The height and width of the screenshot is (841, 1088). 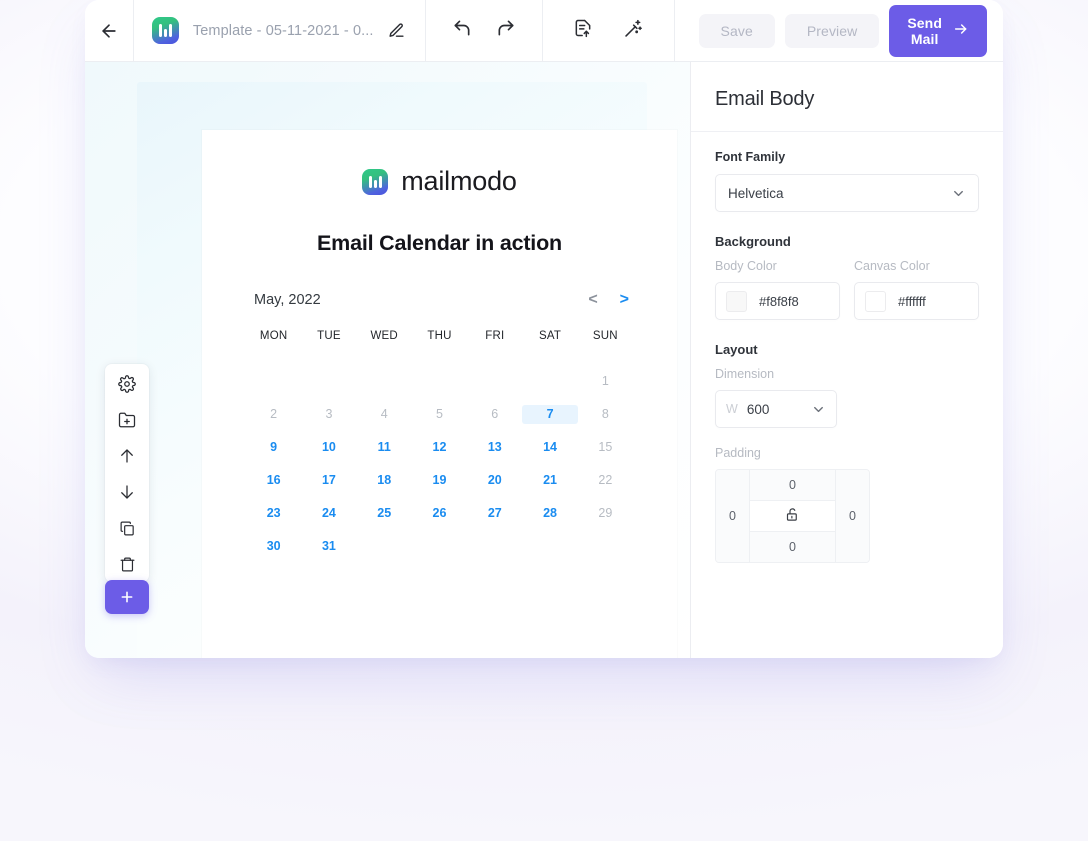 What do you see at coordinates (592, 300) in the screenshot?
I see `calendar-prev-button: <` at bounding box center [592, 300].